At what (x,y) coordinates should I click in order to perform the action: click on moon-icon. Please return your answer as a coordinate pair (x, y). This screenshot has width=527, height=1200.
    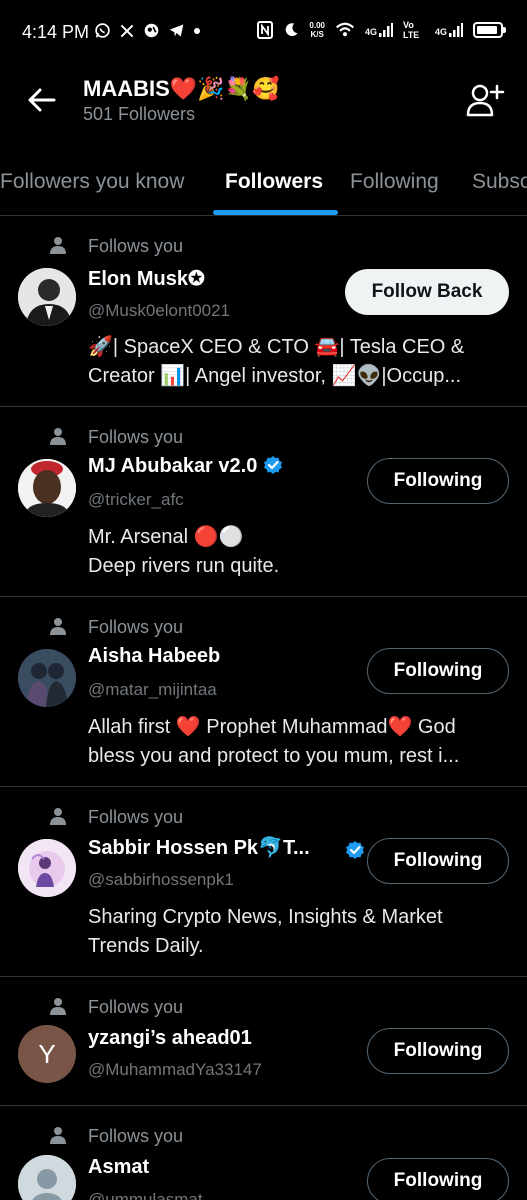
    Looking at the image, I should click on (292, 30).